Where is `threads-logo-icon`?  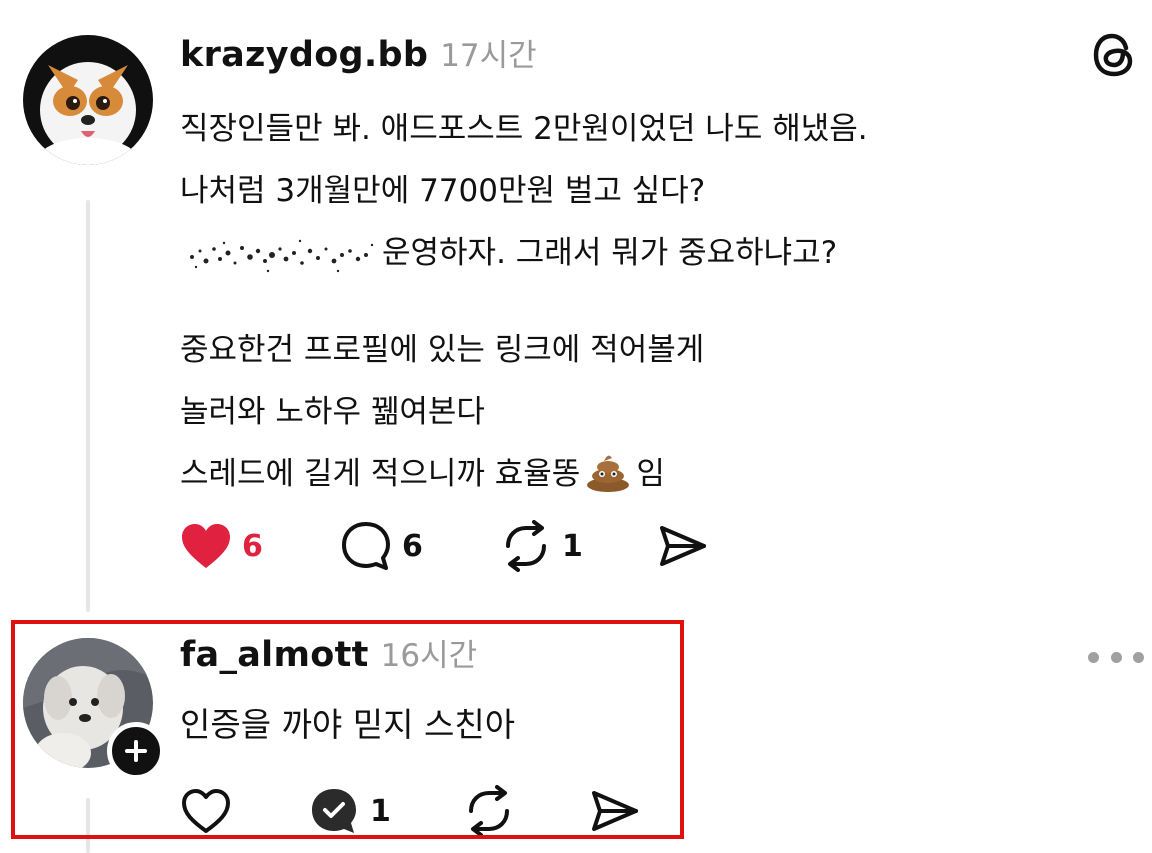
threads-logo-icon is located at coordinates (1115, 55).